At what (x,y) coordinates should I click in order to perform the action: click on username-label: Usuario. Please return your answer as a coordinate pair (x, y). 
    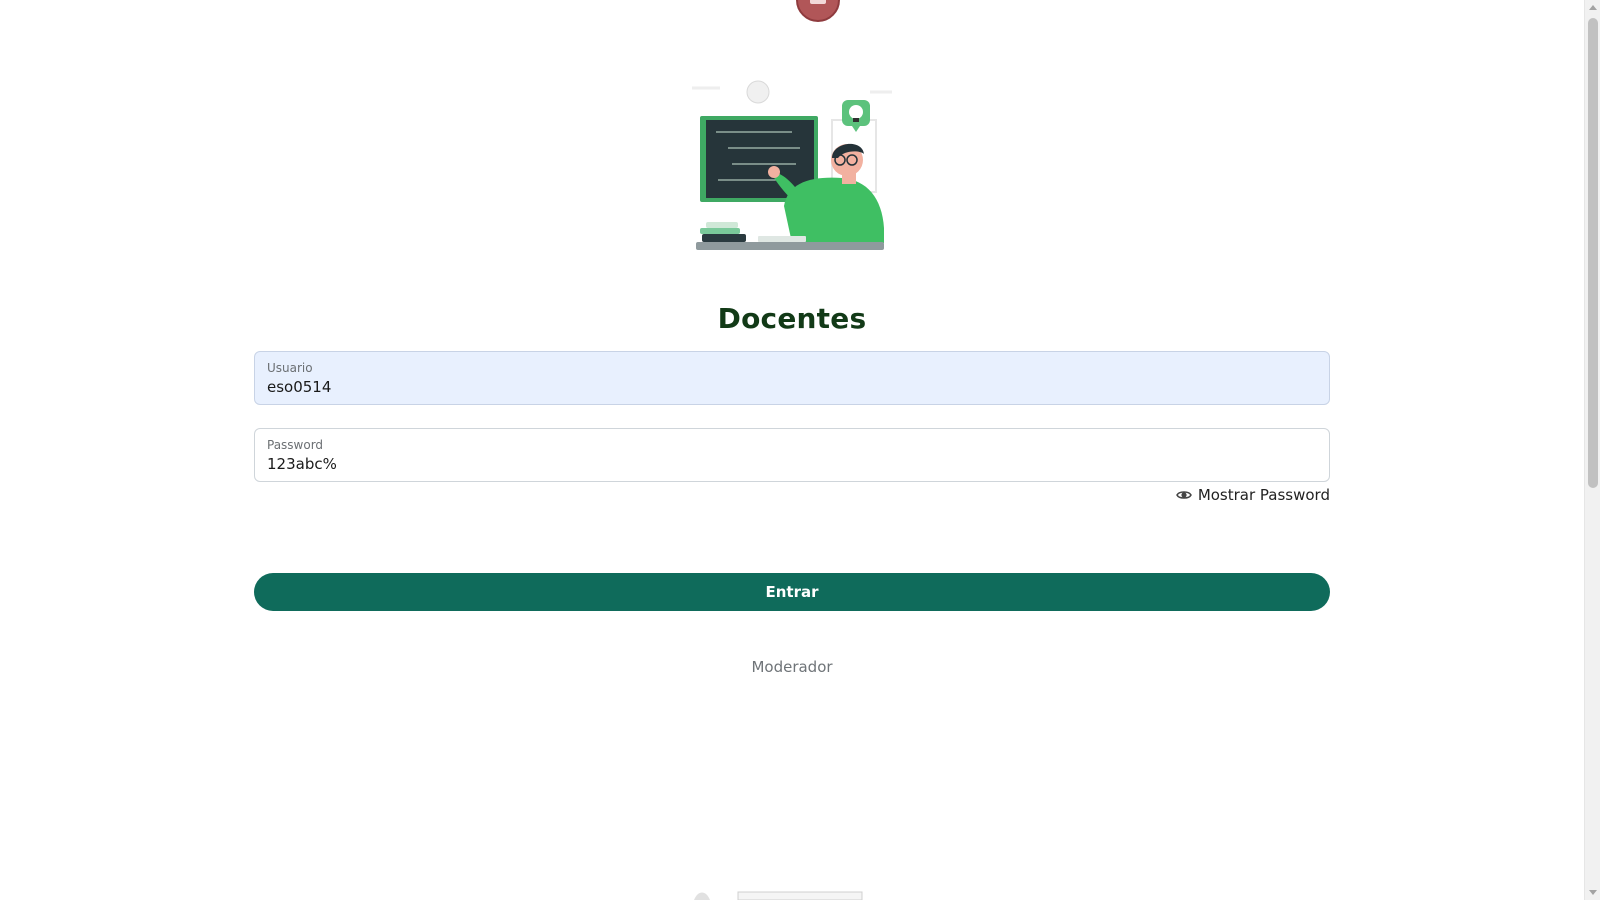
    Looking at the image, I should click on (290, 368).